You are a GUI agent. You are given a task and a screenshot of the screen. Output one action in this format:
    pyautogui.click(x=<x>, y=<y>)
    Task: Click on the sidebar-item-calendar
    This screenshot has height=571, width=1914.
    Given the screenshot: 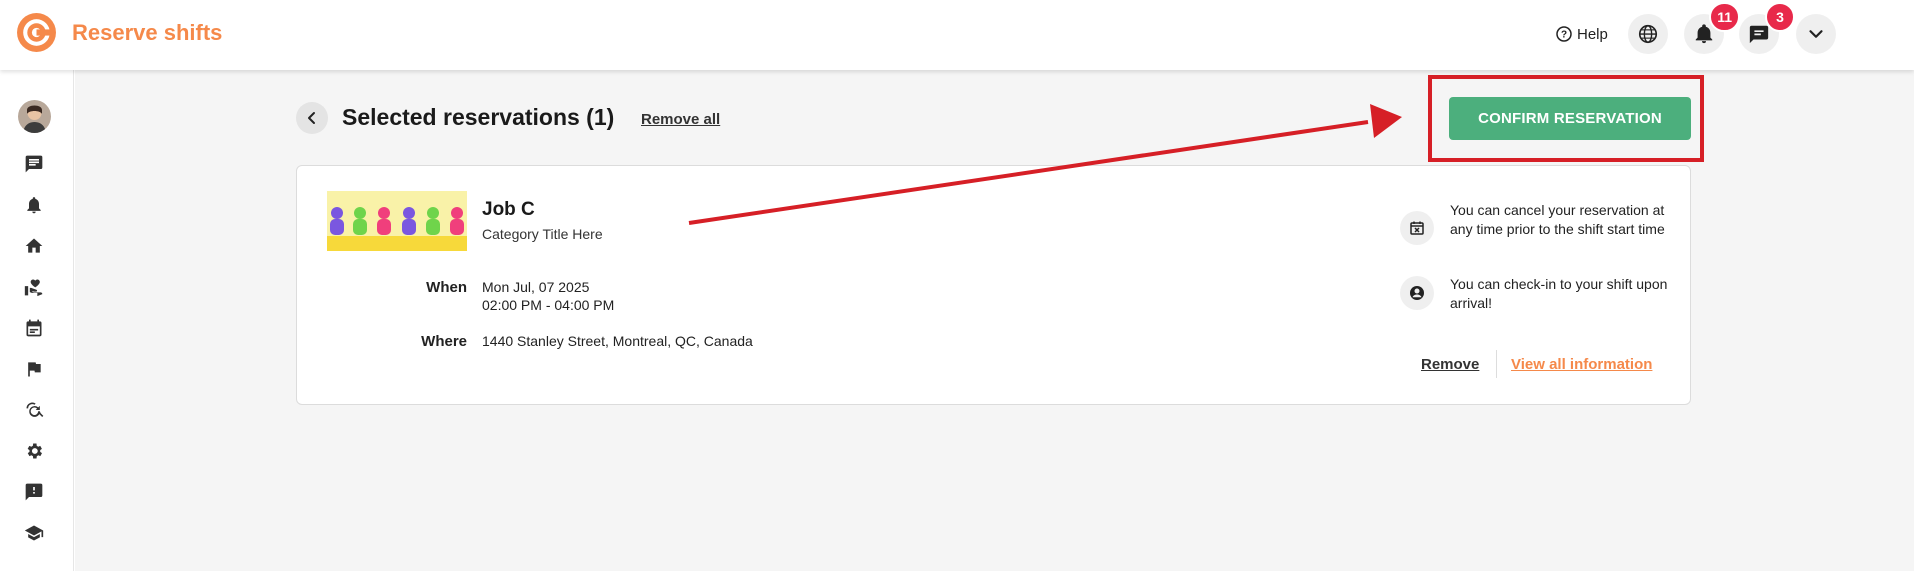 What is the action you would take?
    pyautogui.click(x=34, y=328)
    